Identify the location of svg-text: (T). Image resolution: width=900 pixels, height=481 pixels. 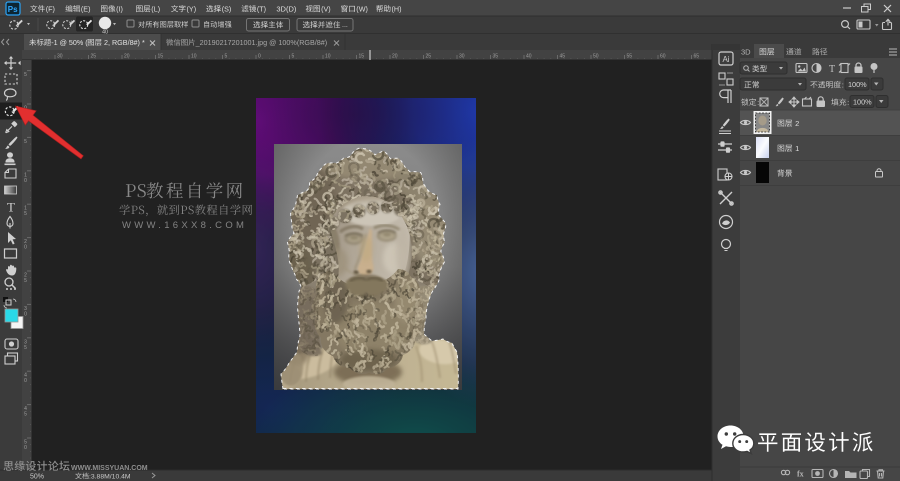
(261, 9).